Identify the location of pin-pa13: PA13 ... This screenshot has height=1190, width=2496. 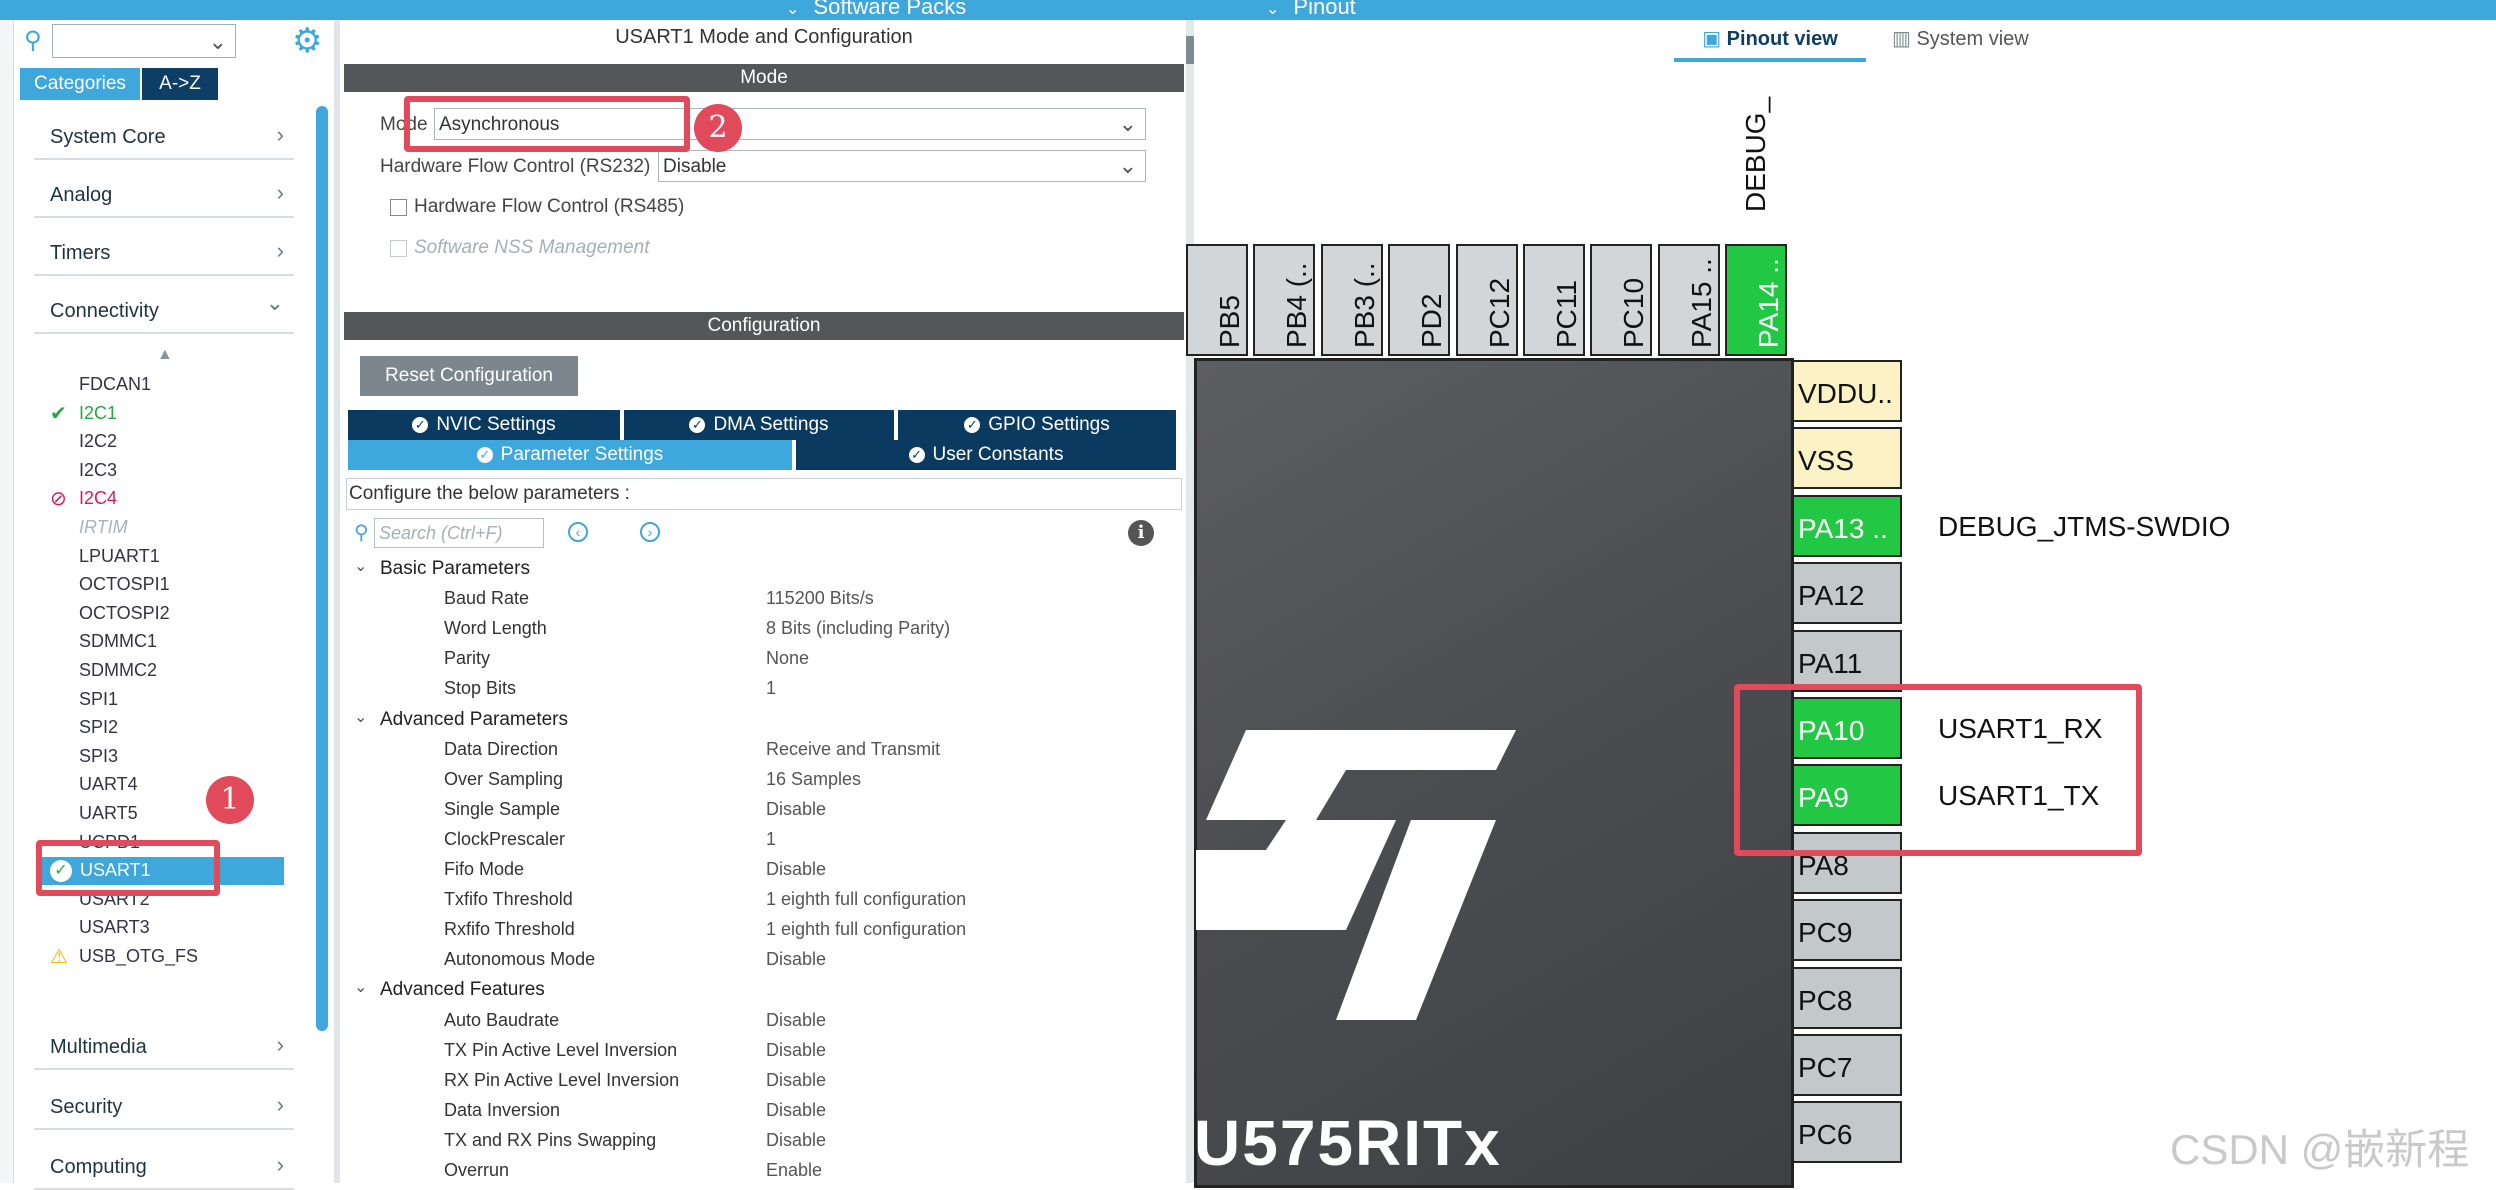
(1847, 525).